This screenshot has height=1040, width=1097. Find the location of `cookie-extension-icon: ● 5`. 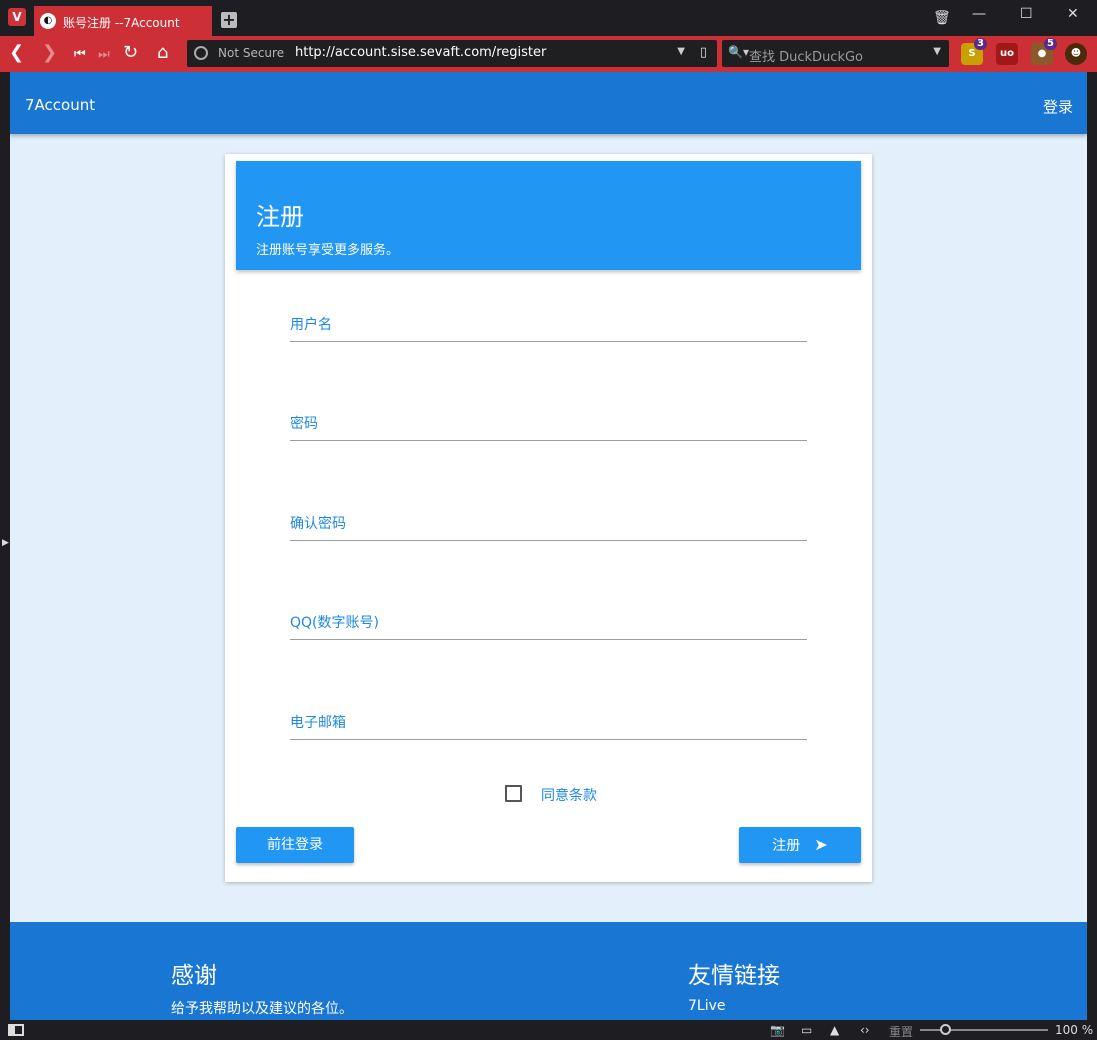

cookie-extension-icon: ● 5 is located at coordinates (1044, 51).